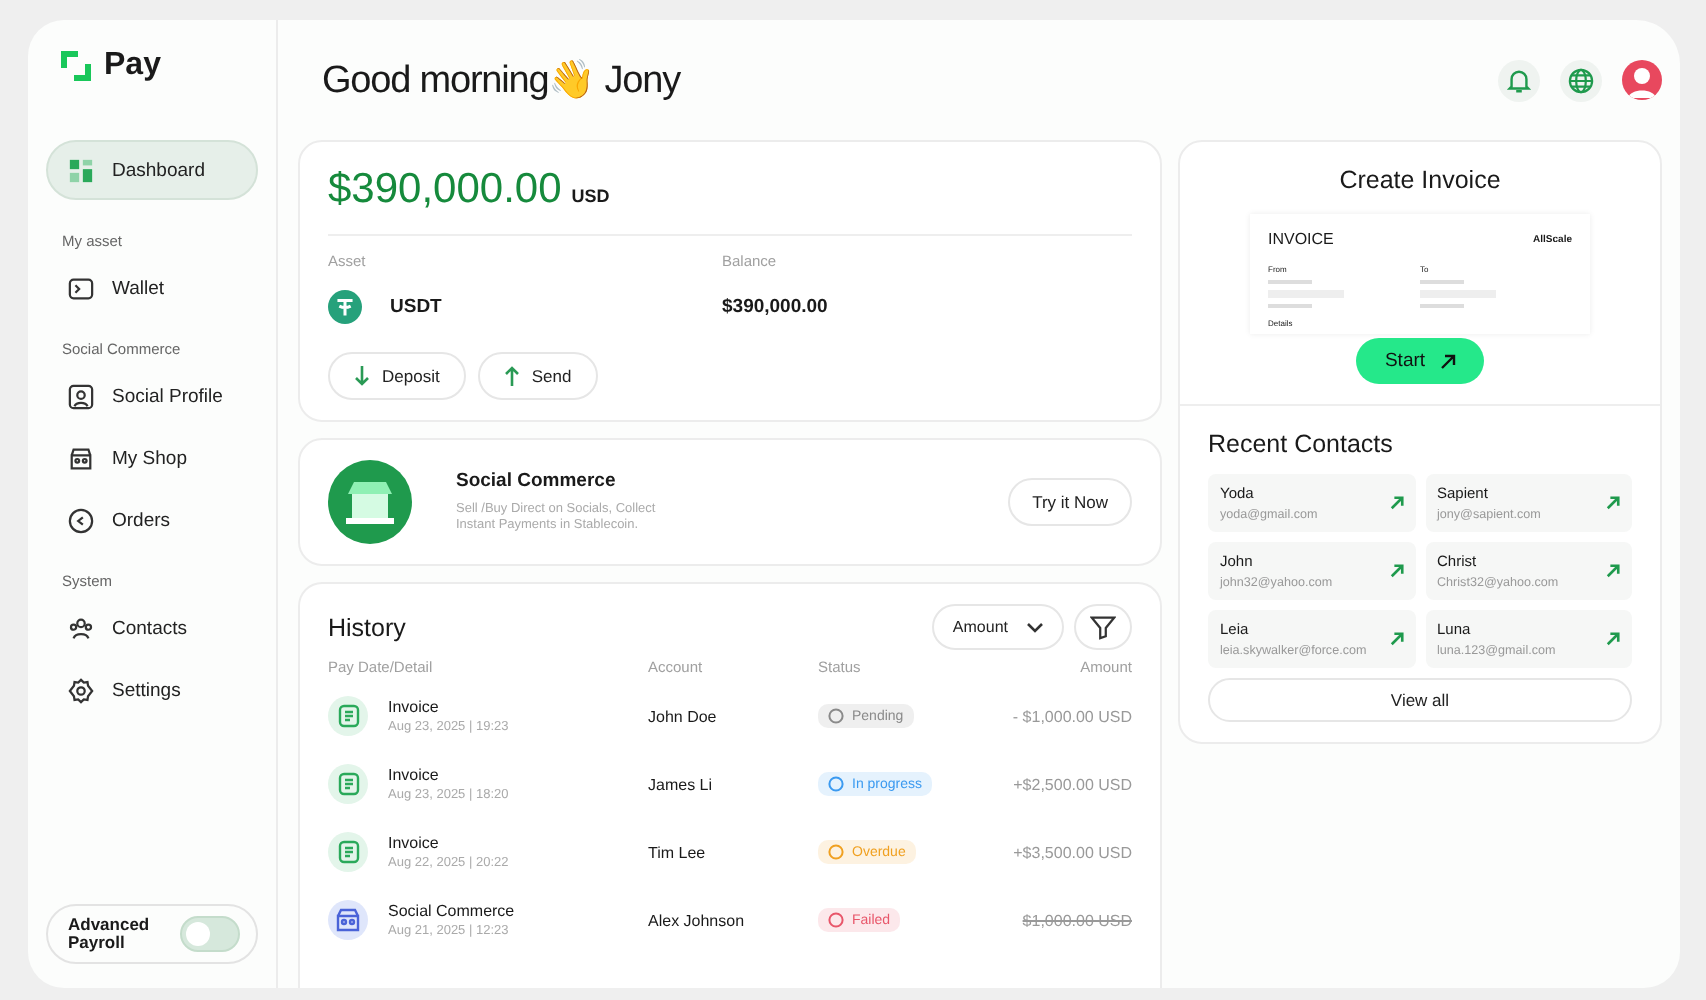  What do you see at coordinates (152, 289) in the screenshot?
I see `nav-item: Wallet` at bounding box center [152, 289].